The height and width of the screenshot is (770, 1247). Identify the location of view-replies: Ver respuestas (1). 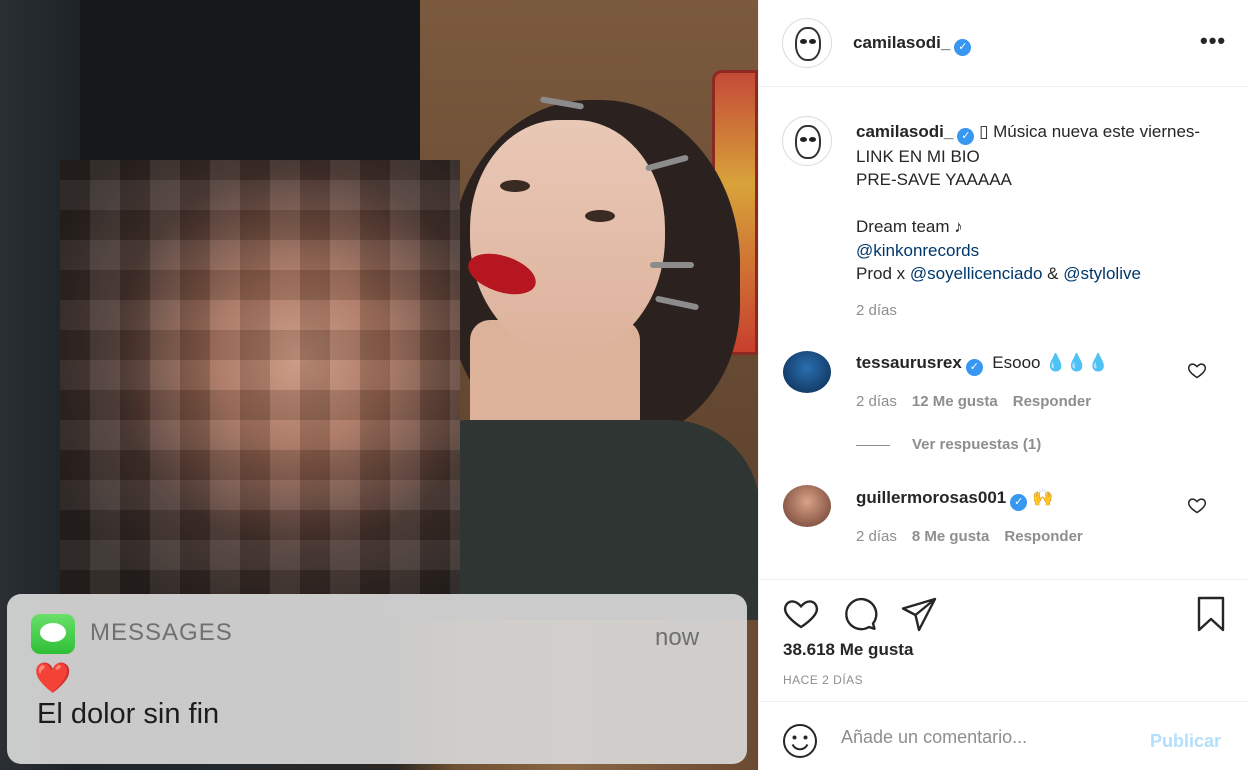
(948, 444).